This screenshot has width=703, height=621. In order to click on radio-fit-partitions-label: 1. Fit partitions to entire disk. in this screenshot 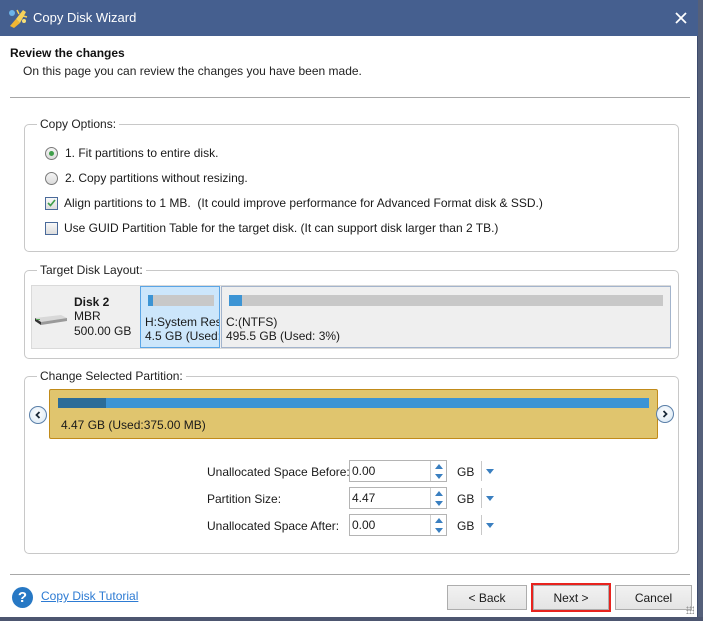, I will do `click(142, 153)`.